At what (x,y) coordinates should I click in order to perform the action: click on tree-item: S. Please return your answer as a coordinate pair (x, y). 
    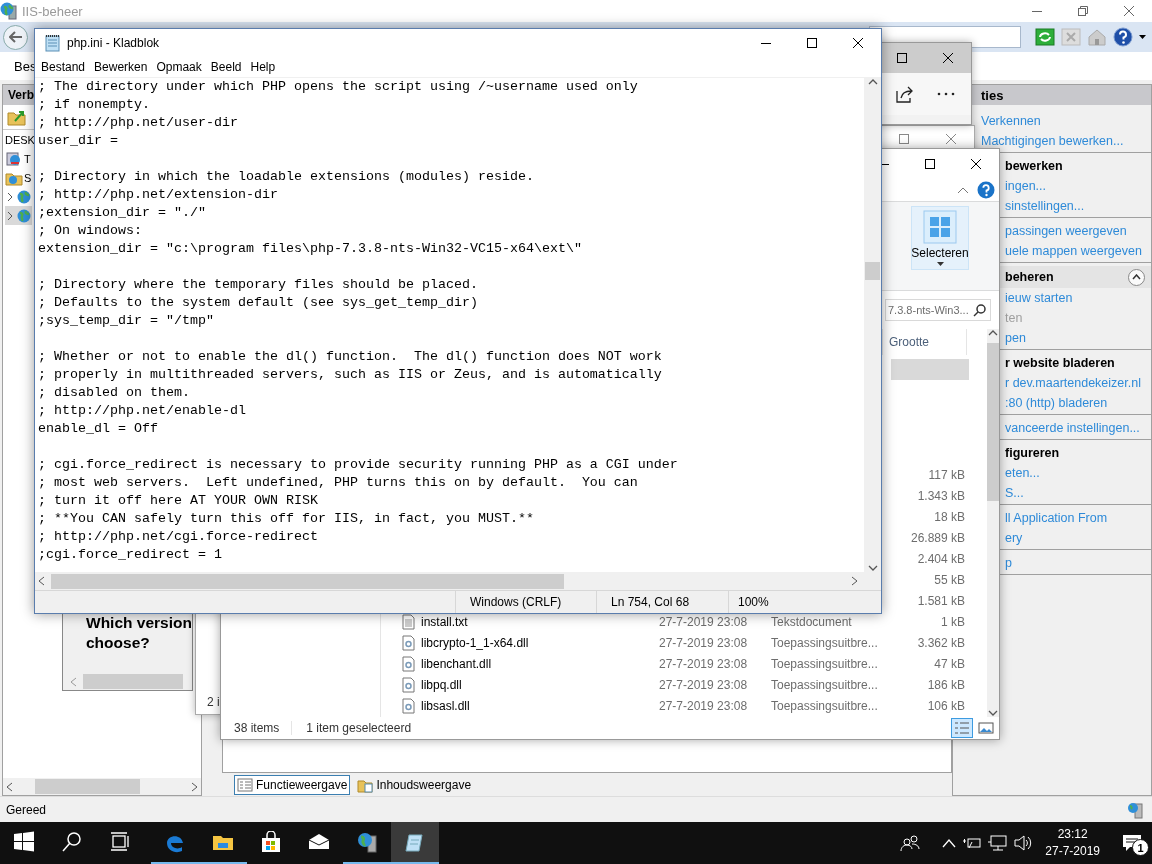
    Looking at the image, I should click on (18, 177).